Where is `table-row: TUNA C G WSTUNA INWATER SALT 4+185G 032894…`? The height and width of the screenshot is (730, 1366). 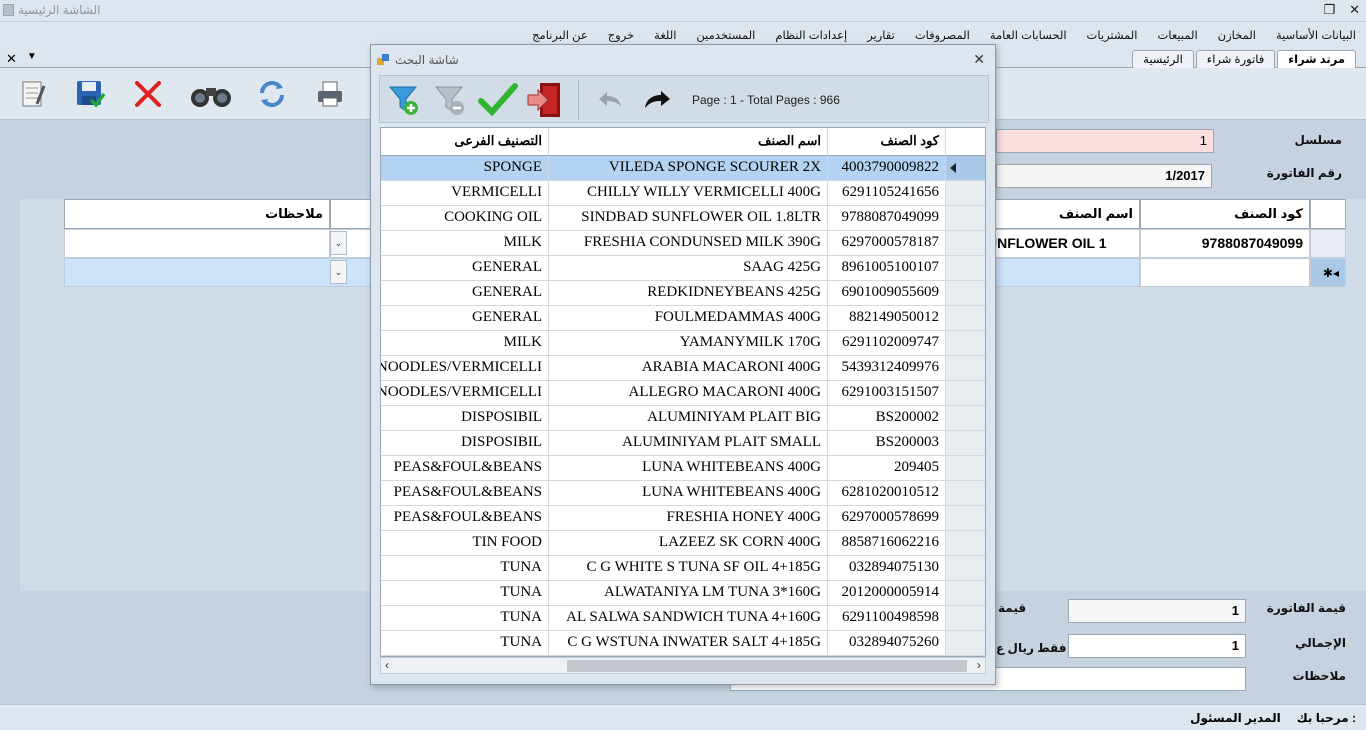
table-row: TUNA C G WSTUNA INWATER SALT 4+185G 032894… is located at coordinates (683, 643).